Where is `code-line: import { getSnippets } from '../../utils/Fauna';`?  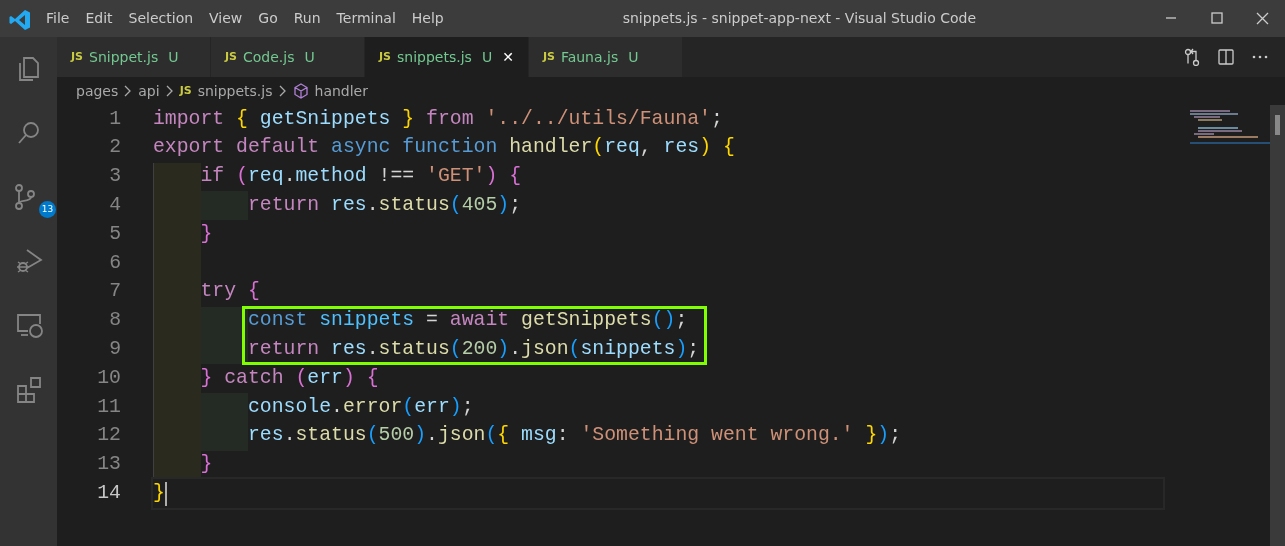
code-line: import { getSnippets } from '../../utils/Fauna'; is located at coordinates (438, 119).